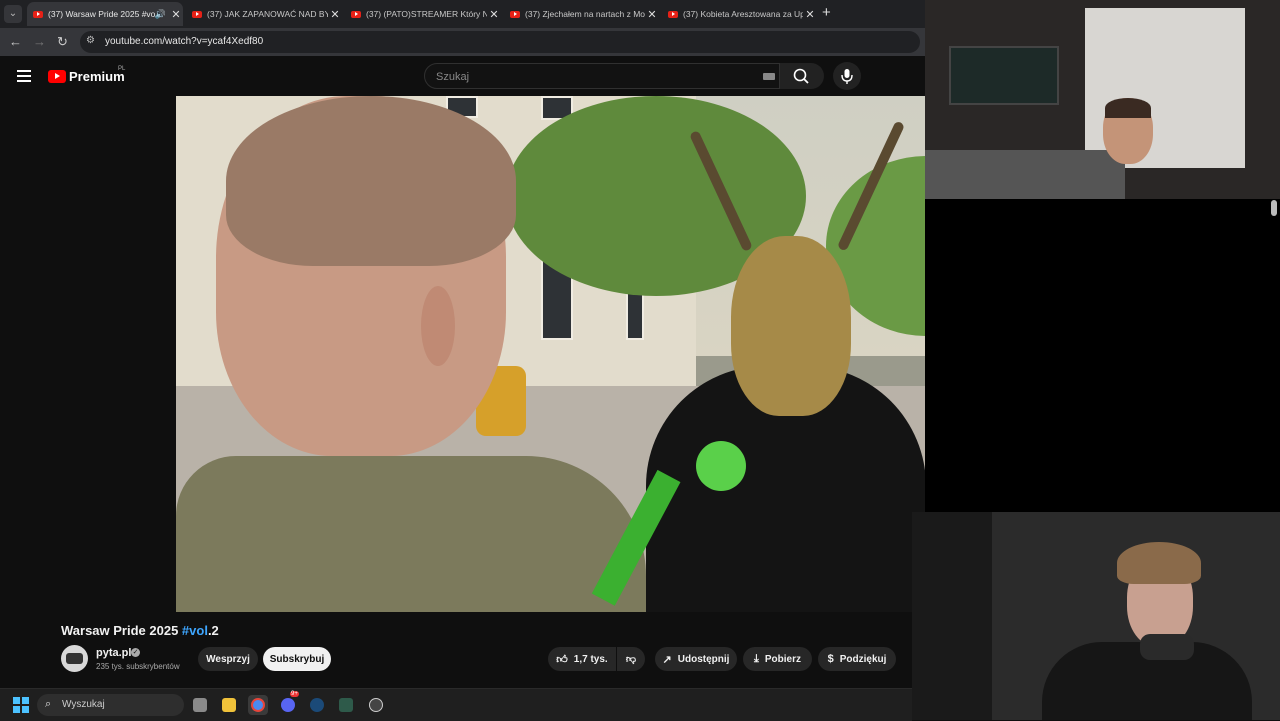 This screenshot has height=721, width=1280. What do you see at coordinates (135, 652) in the screenshot?
I see `verified-icon: ✓` at bounding box center [135, 652].